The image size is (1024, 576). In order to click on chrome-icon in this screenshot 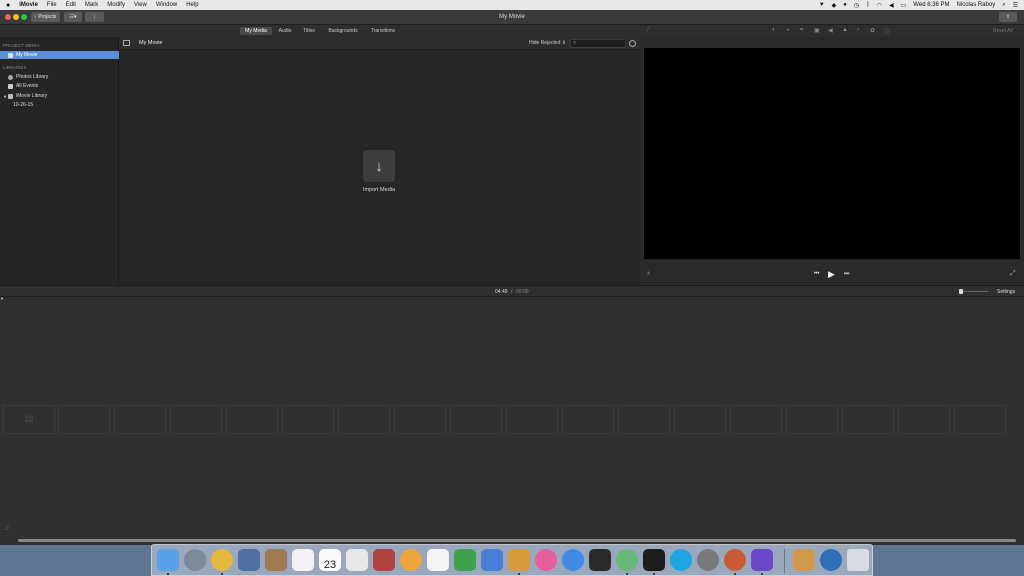, I will do `click(222, 560)`.